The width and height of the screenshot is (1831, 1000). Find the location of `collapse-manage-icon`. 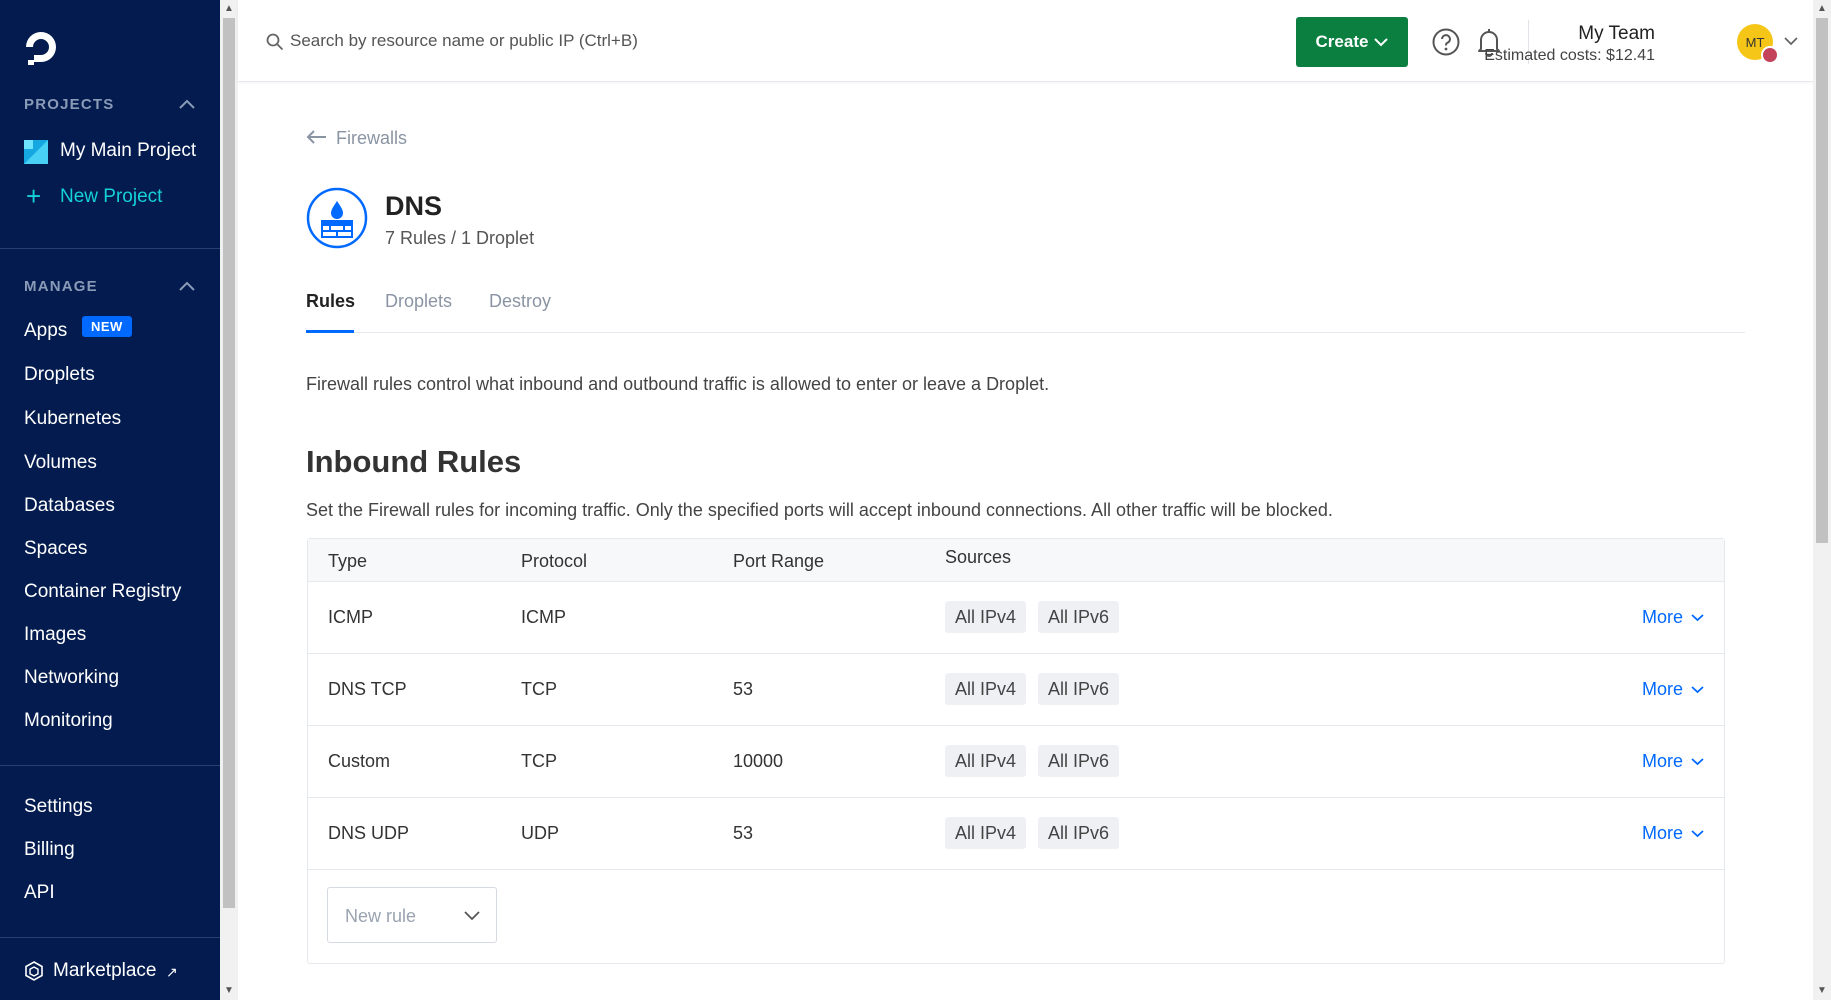

collapse-manage-icon is located at coordinates (187, 286).